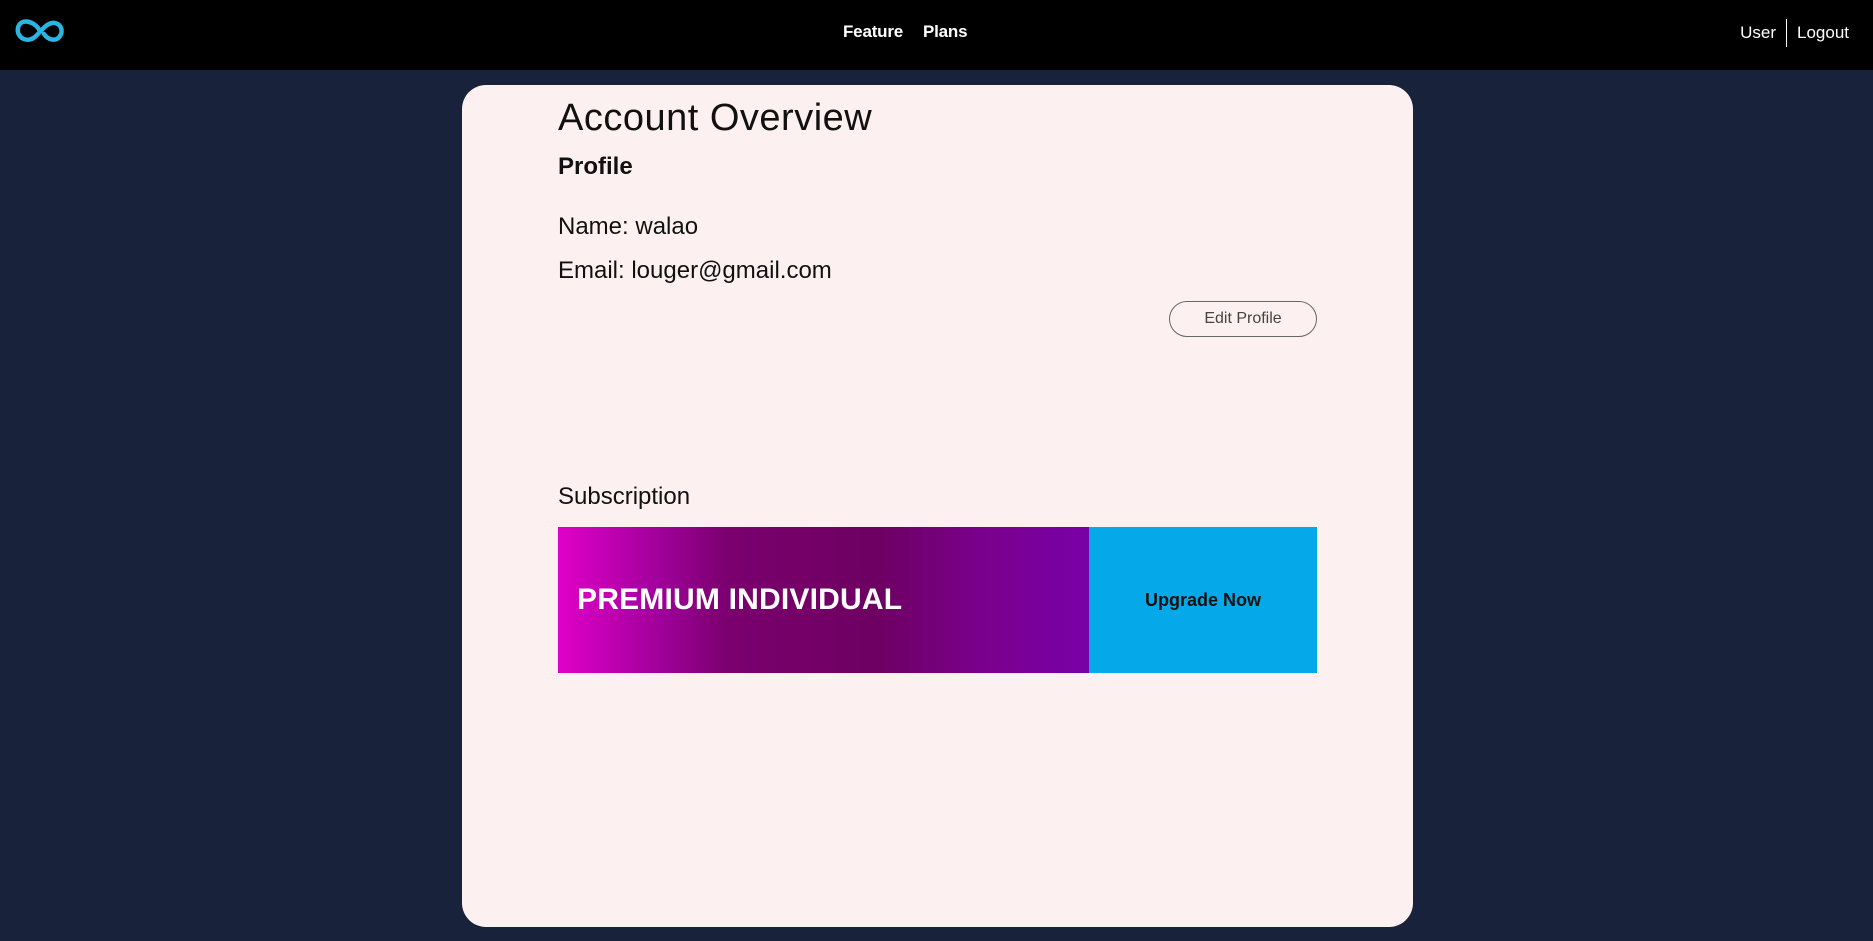  Describe the element at coordinates (695, 270) in the screenshot. I see `profile-email: Email: louger@gmail.com` at that location.